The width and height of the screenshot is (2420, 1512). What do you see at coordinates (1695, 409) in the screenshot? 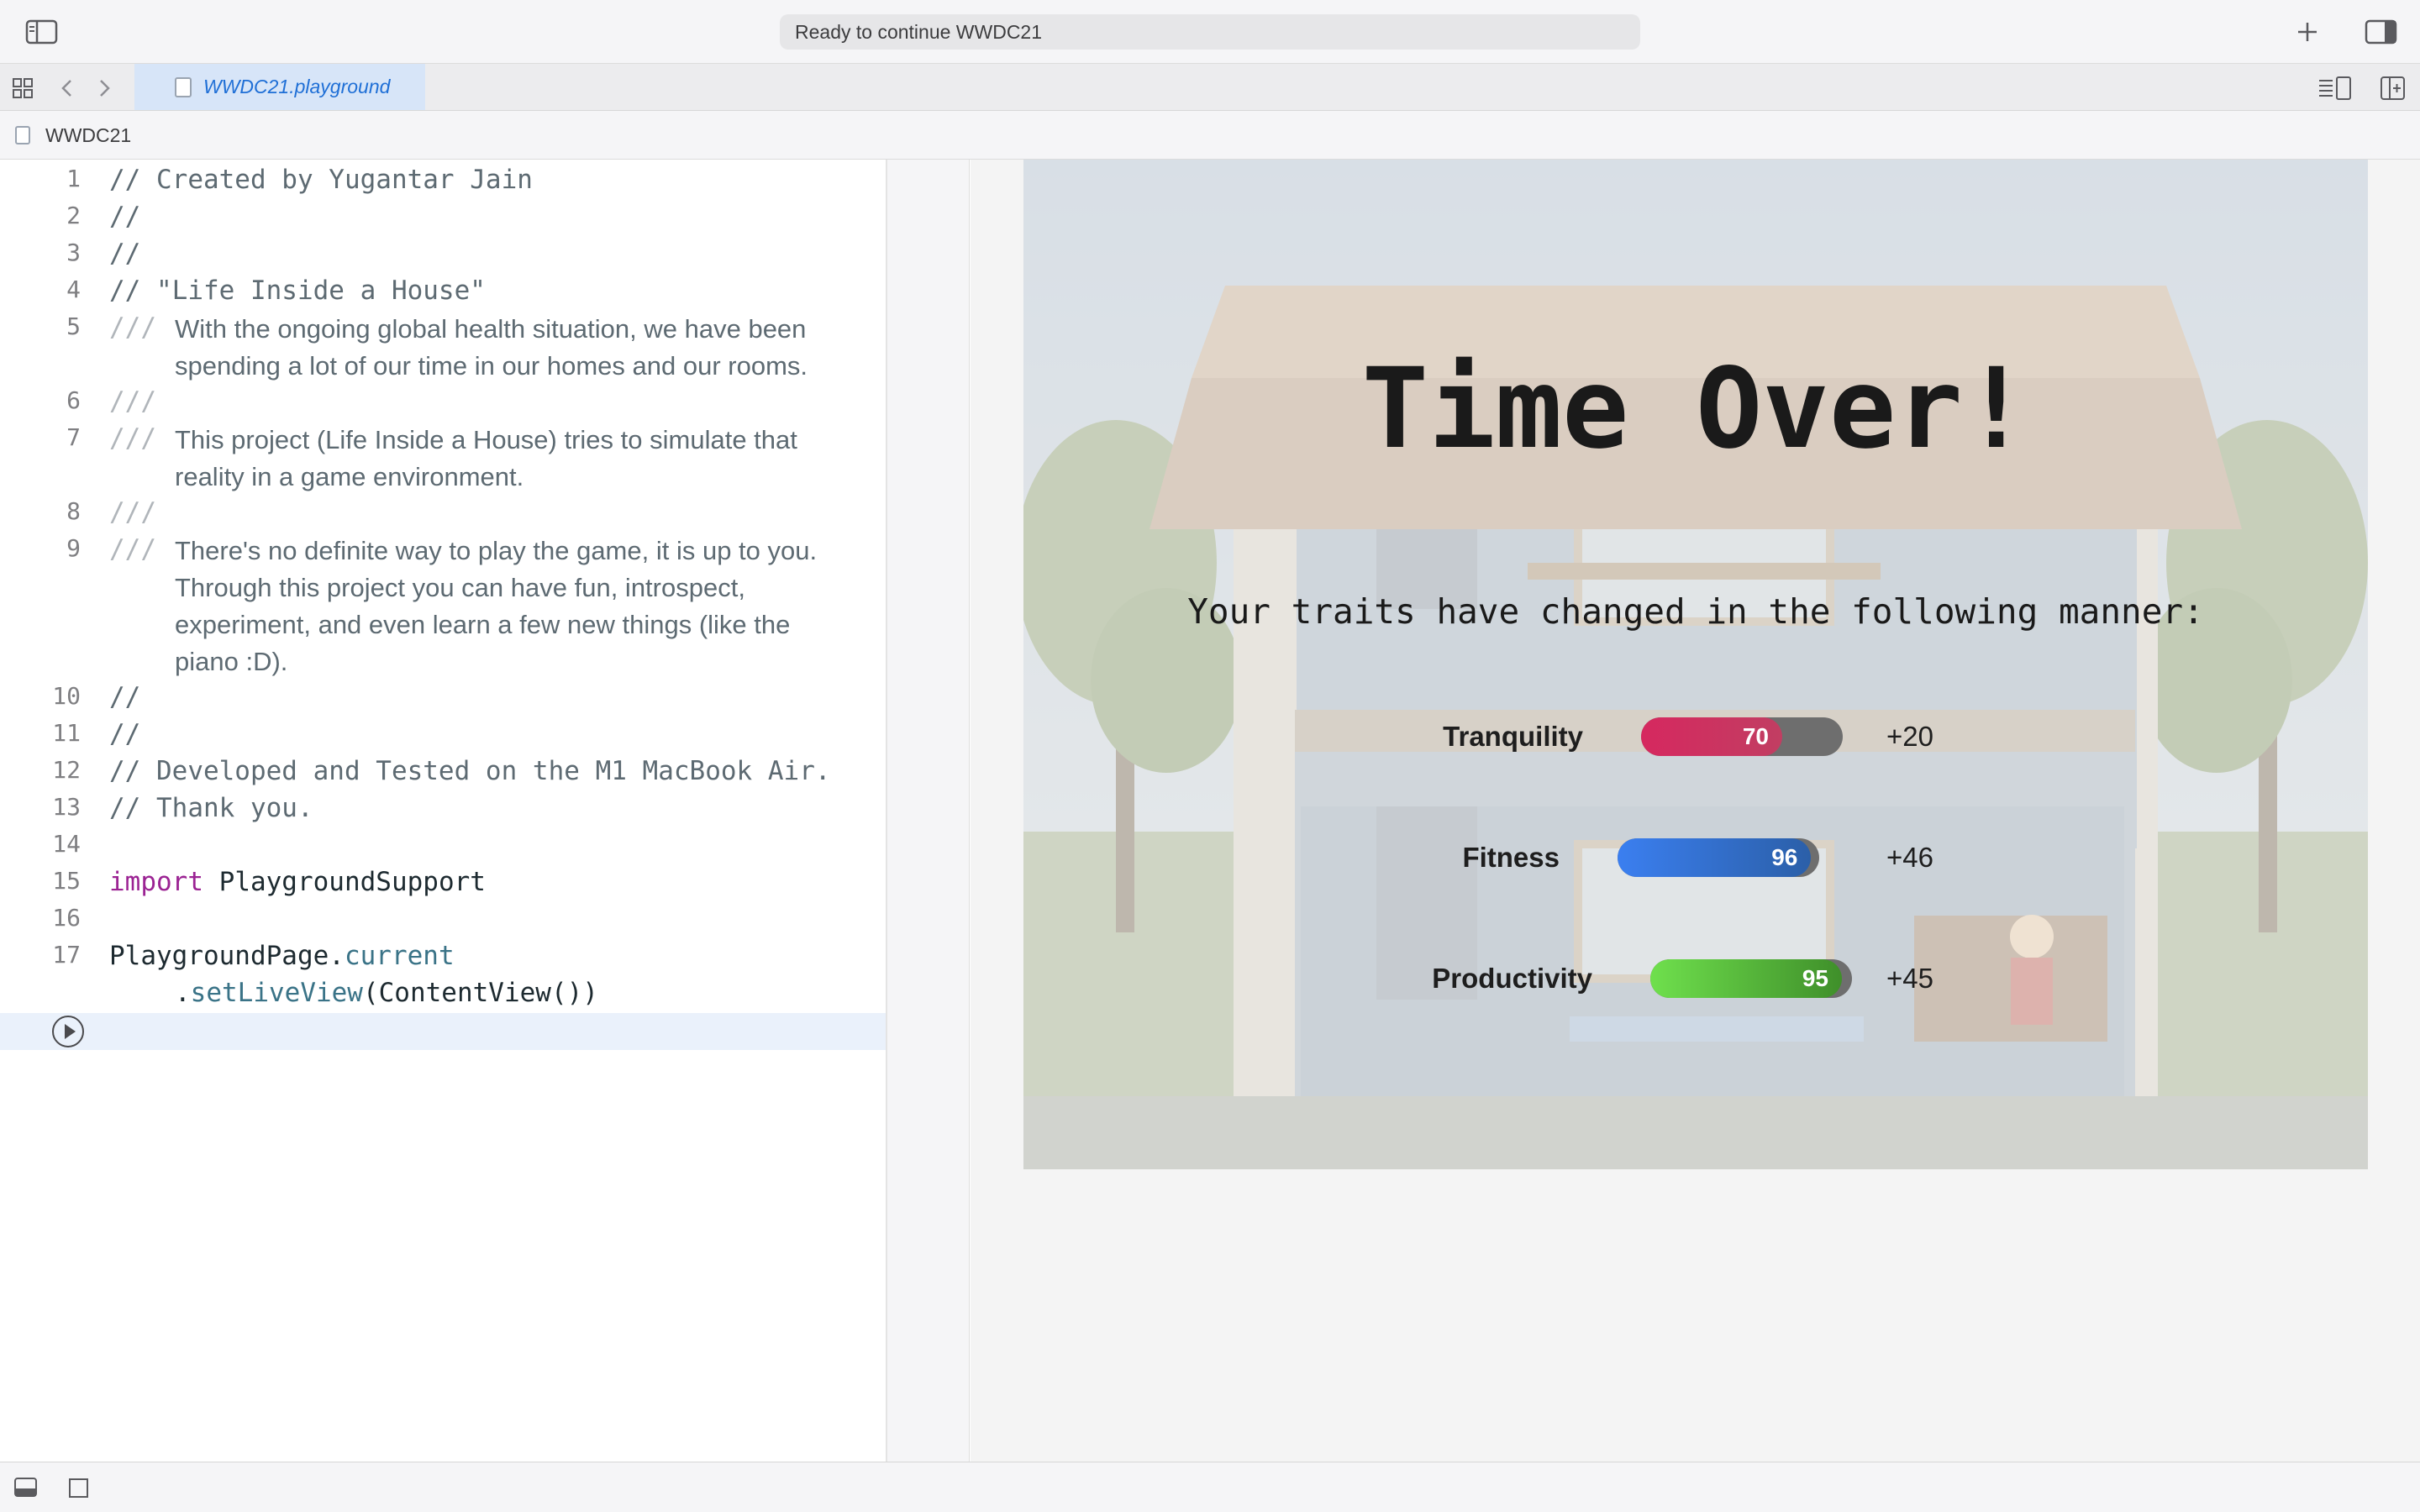
I see `game-over-title: Time Over!` at bounding box center [1695, 409].